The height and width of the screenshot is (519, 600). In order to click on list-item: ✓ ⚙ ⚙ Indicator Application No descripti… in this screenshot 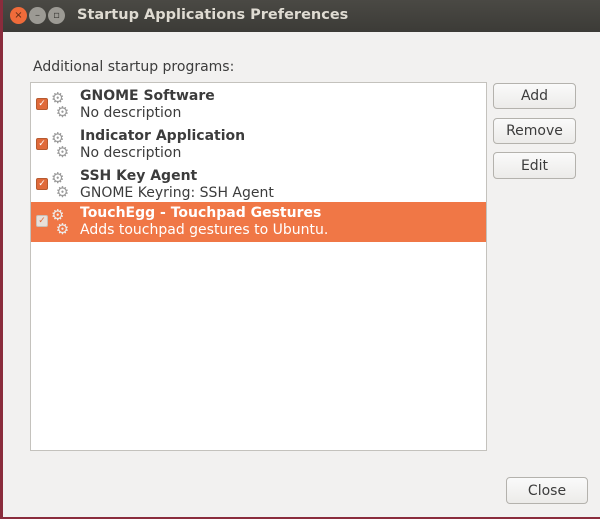, I will do `click(258, 145)`.